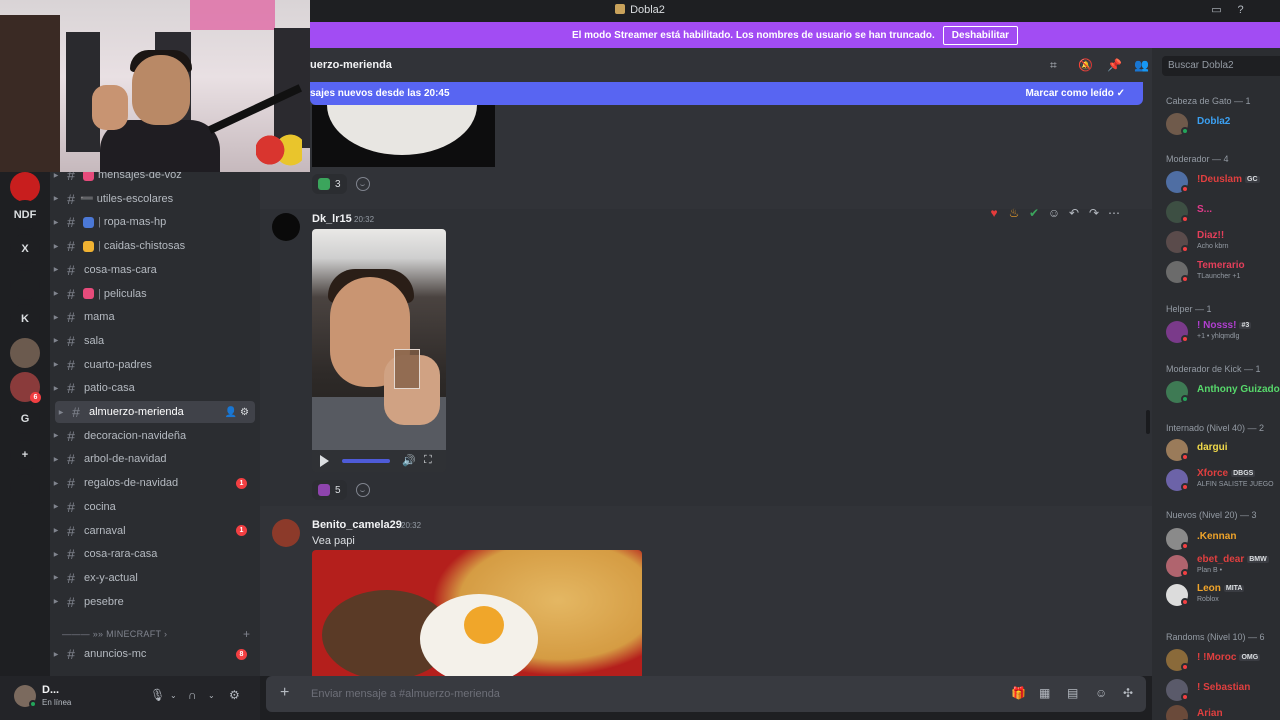 The image size is (1280, 720). Describe the element at coordinates (152, 554) in the screenshot. I see `channel-item: ▶ # cosa-rara-casa` at that location.